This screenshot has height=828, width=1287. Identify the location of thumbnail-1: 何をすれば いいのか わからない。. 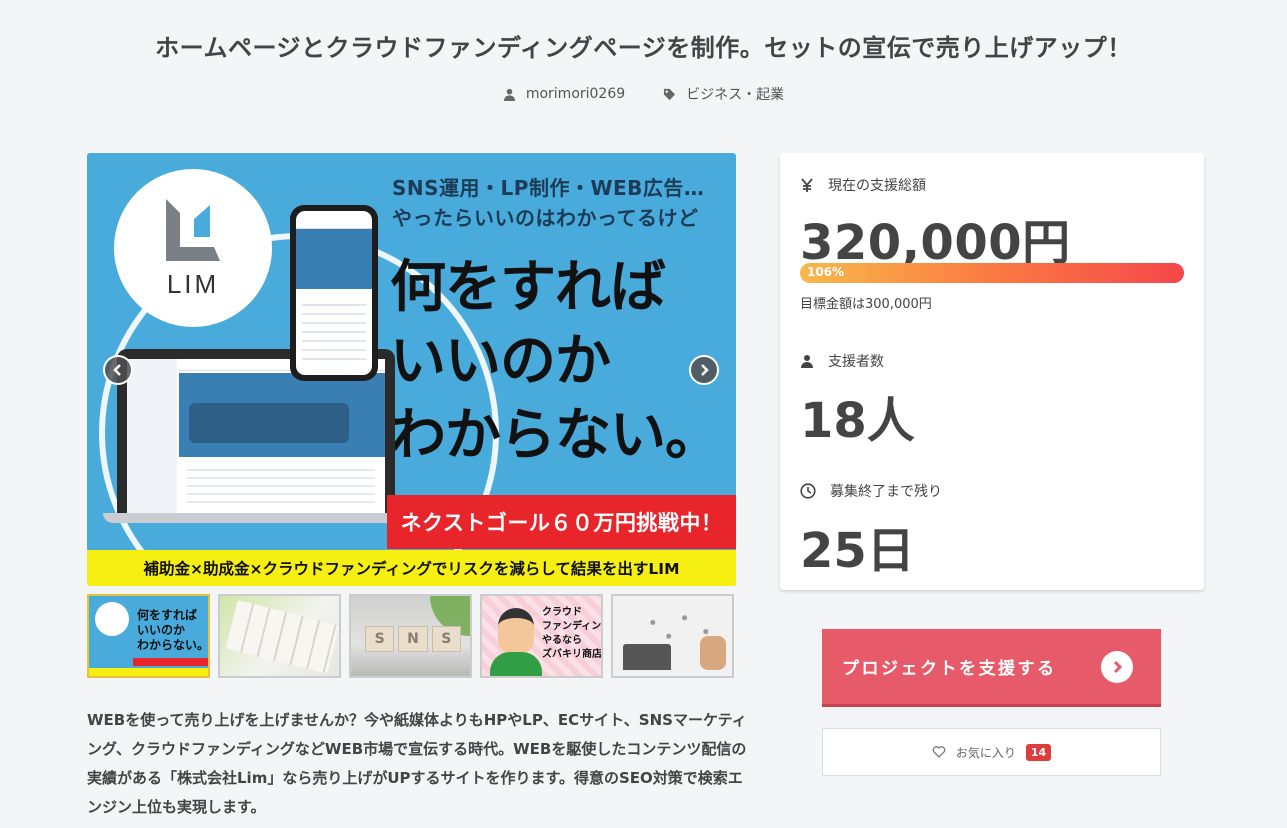
(148, 636).